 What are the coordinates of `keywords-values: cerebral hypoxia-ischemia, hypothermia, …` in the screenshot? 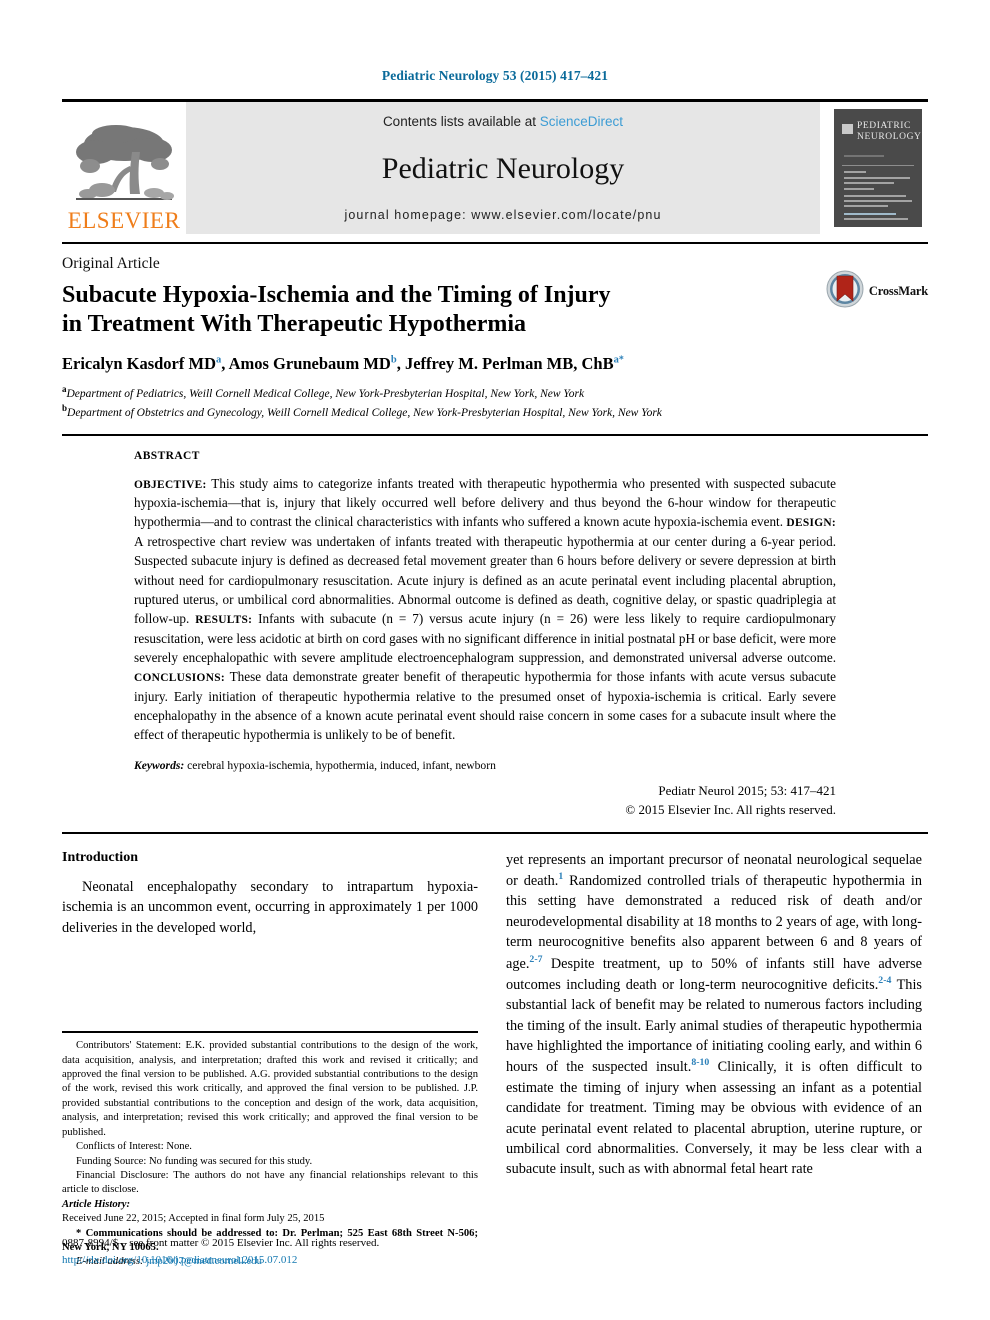 It's located at (340, 765).